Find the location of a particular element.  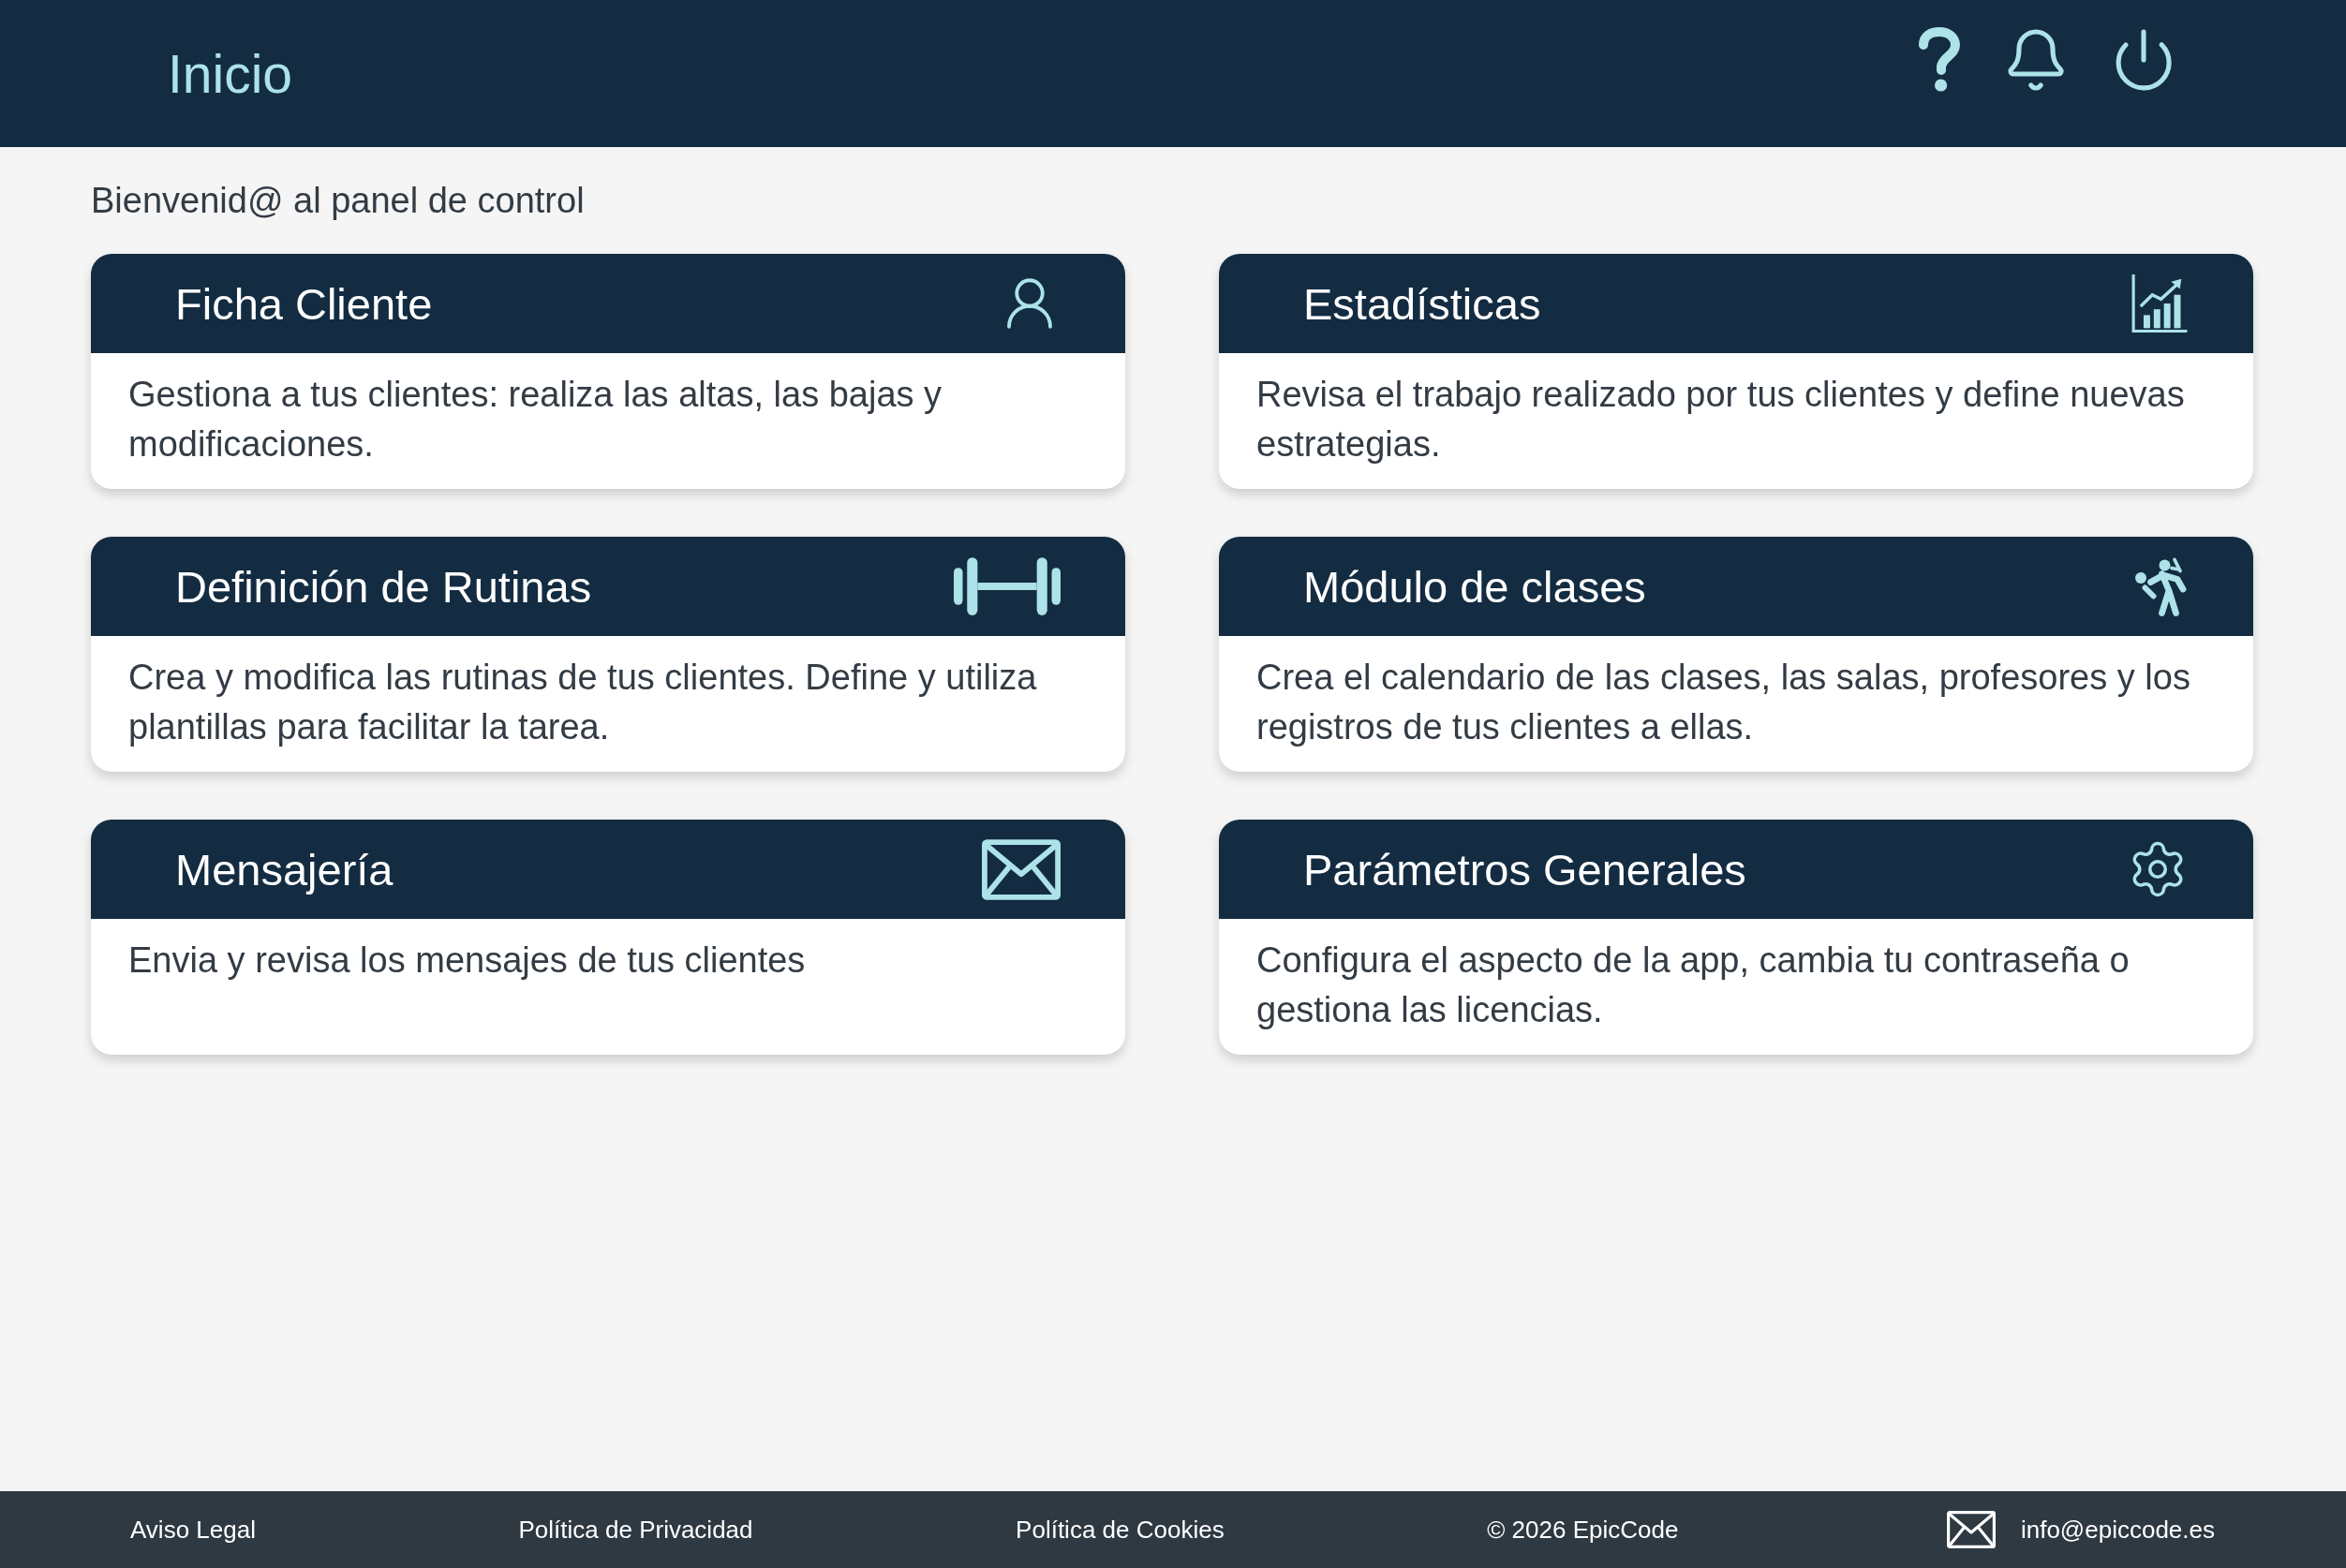

email-link: info@epiccode.es is located at coordinates (2117, 1530).